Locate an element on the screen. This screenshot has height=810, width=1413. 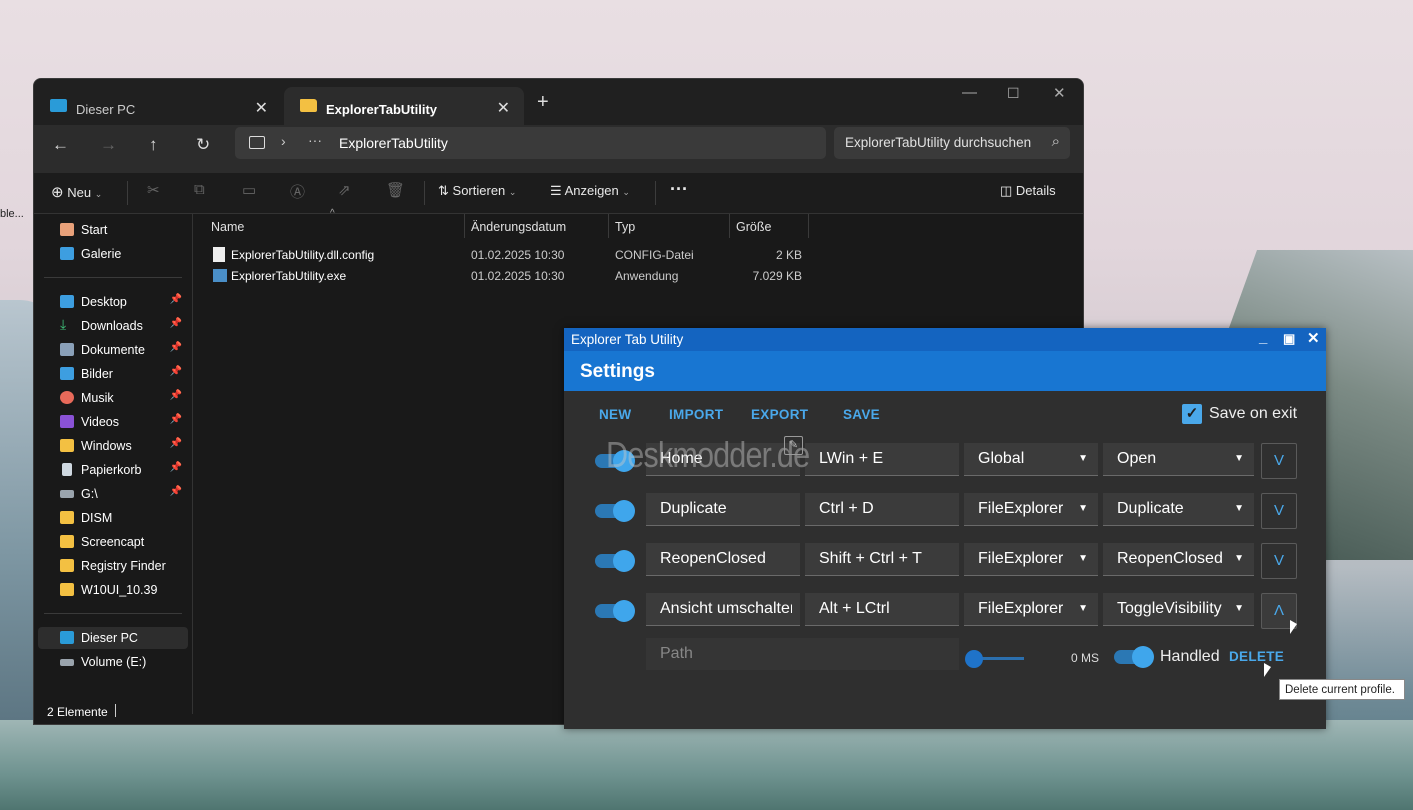
column-header-size: Größe is located at coordinates (753, 227).